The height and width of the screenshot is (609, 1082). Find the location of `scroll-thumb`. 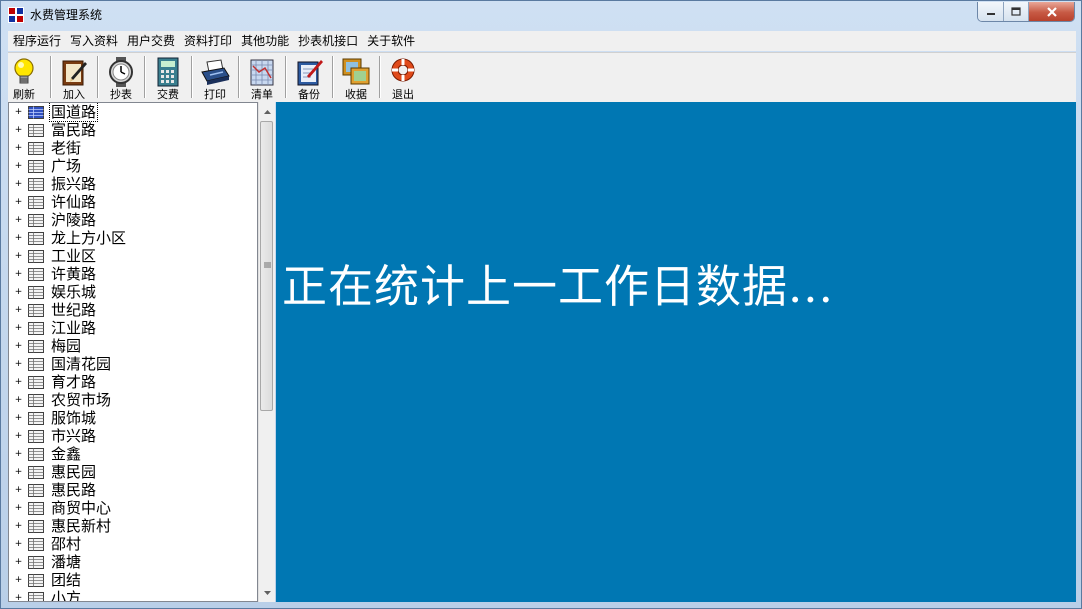

scroll-thumb is located at coordinates (266, 266).